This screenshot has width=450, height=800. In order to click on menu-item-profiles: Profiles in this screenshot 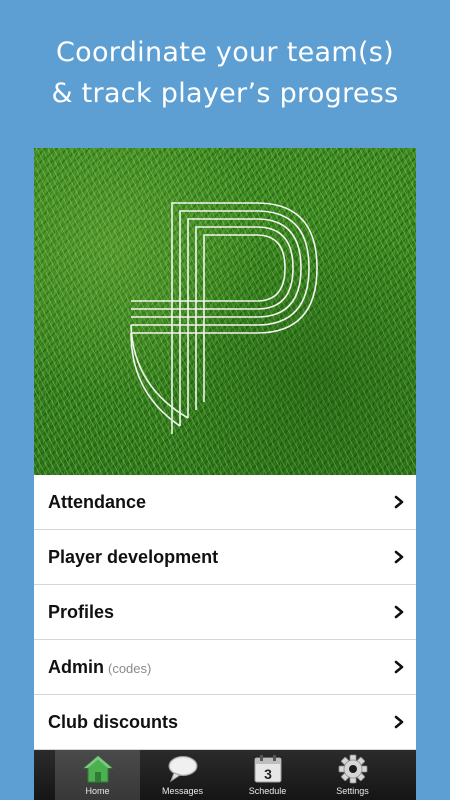, I will do `click(225, 612)`.